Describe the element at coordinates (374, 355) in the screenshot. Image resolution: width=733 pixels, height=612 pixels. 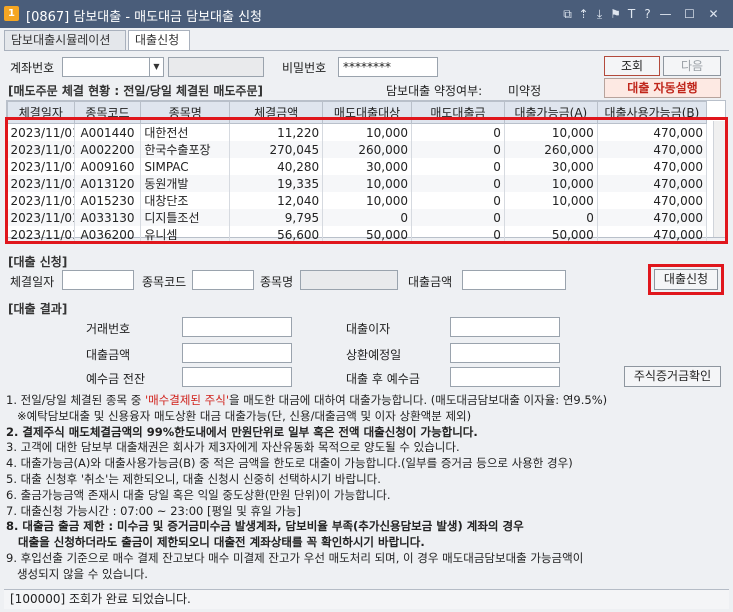
I see `repay-date-label: 상환예정일` at that location.